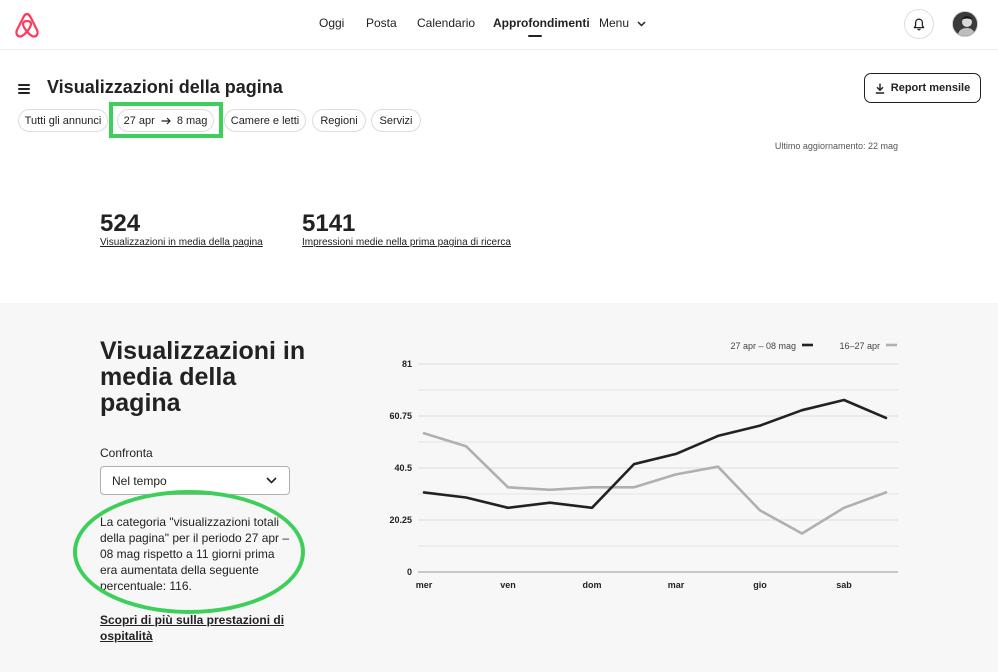  I want to click on y-tick-label: 40.5, so click(403, 468).